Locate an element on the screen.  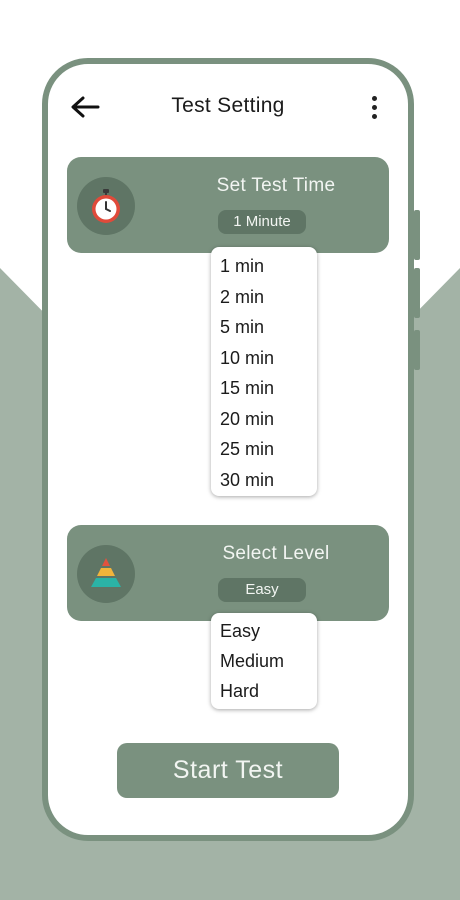
start-test-button: Start Test is located at coordinates (228, 770).